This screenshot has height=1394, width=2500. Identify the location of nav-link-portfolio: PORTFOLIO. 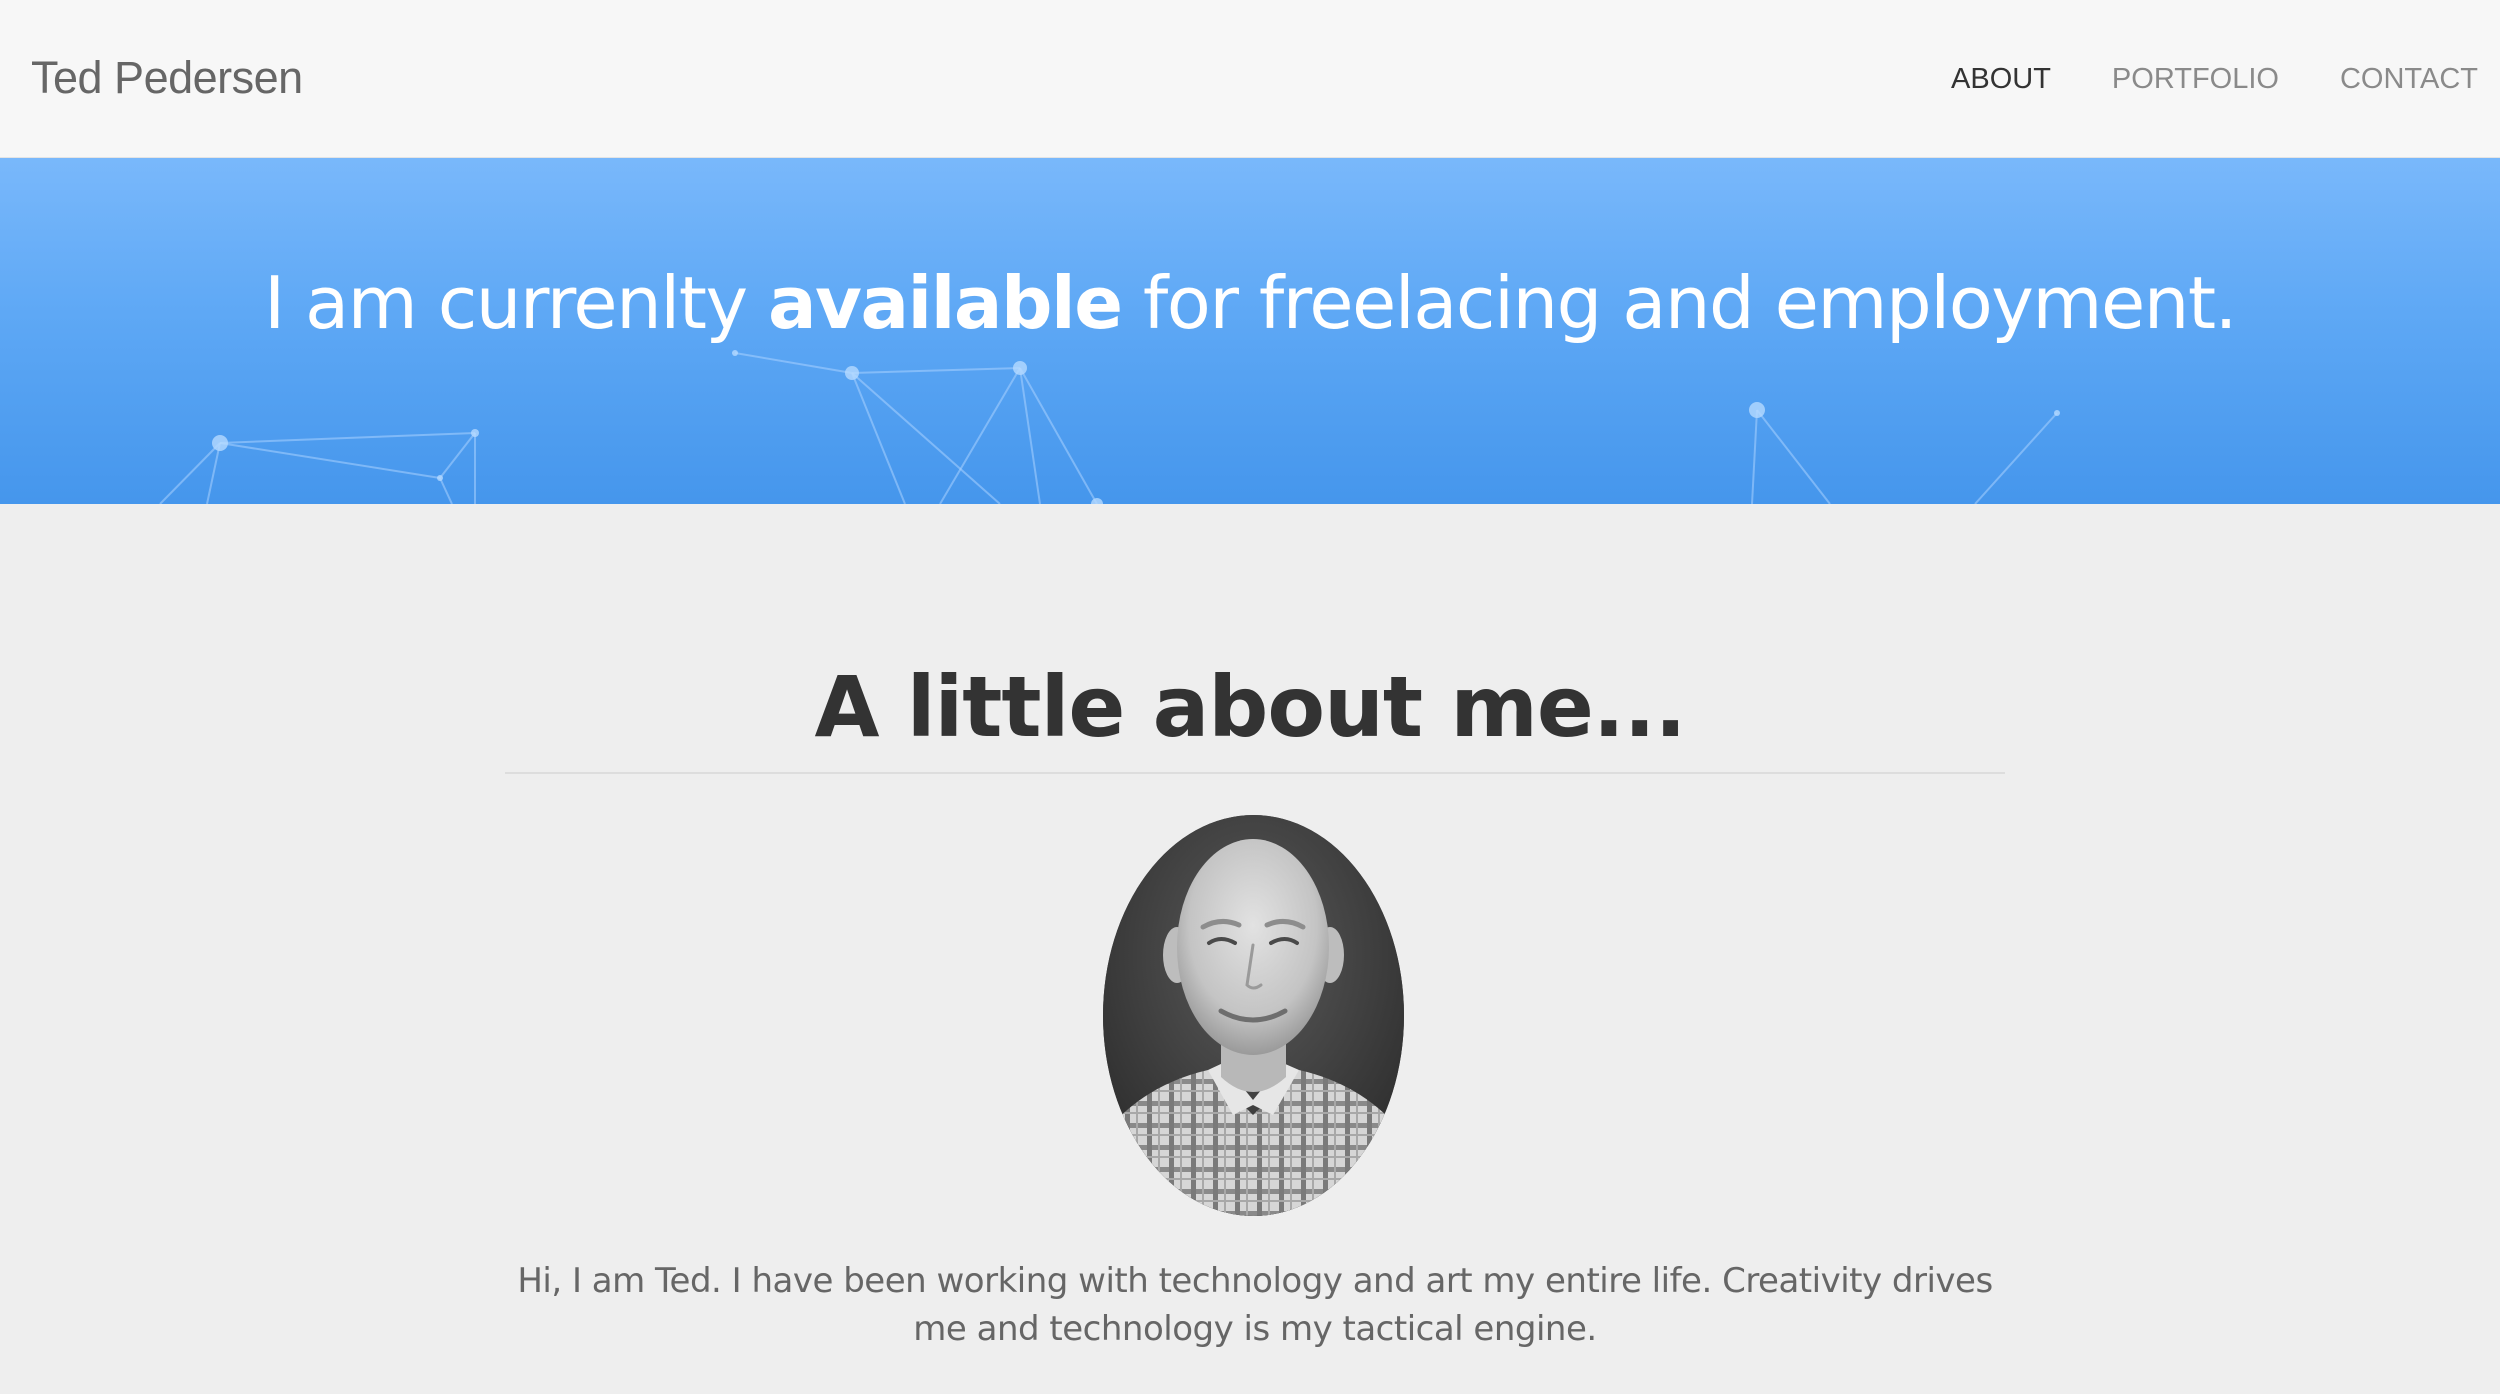
(2195, 79).